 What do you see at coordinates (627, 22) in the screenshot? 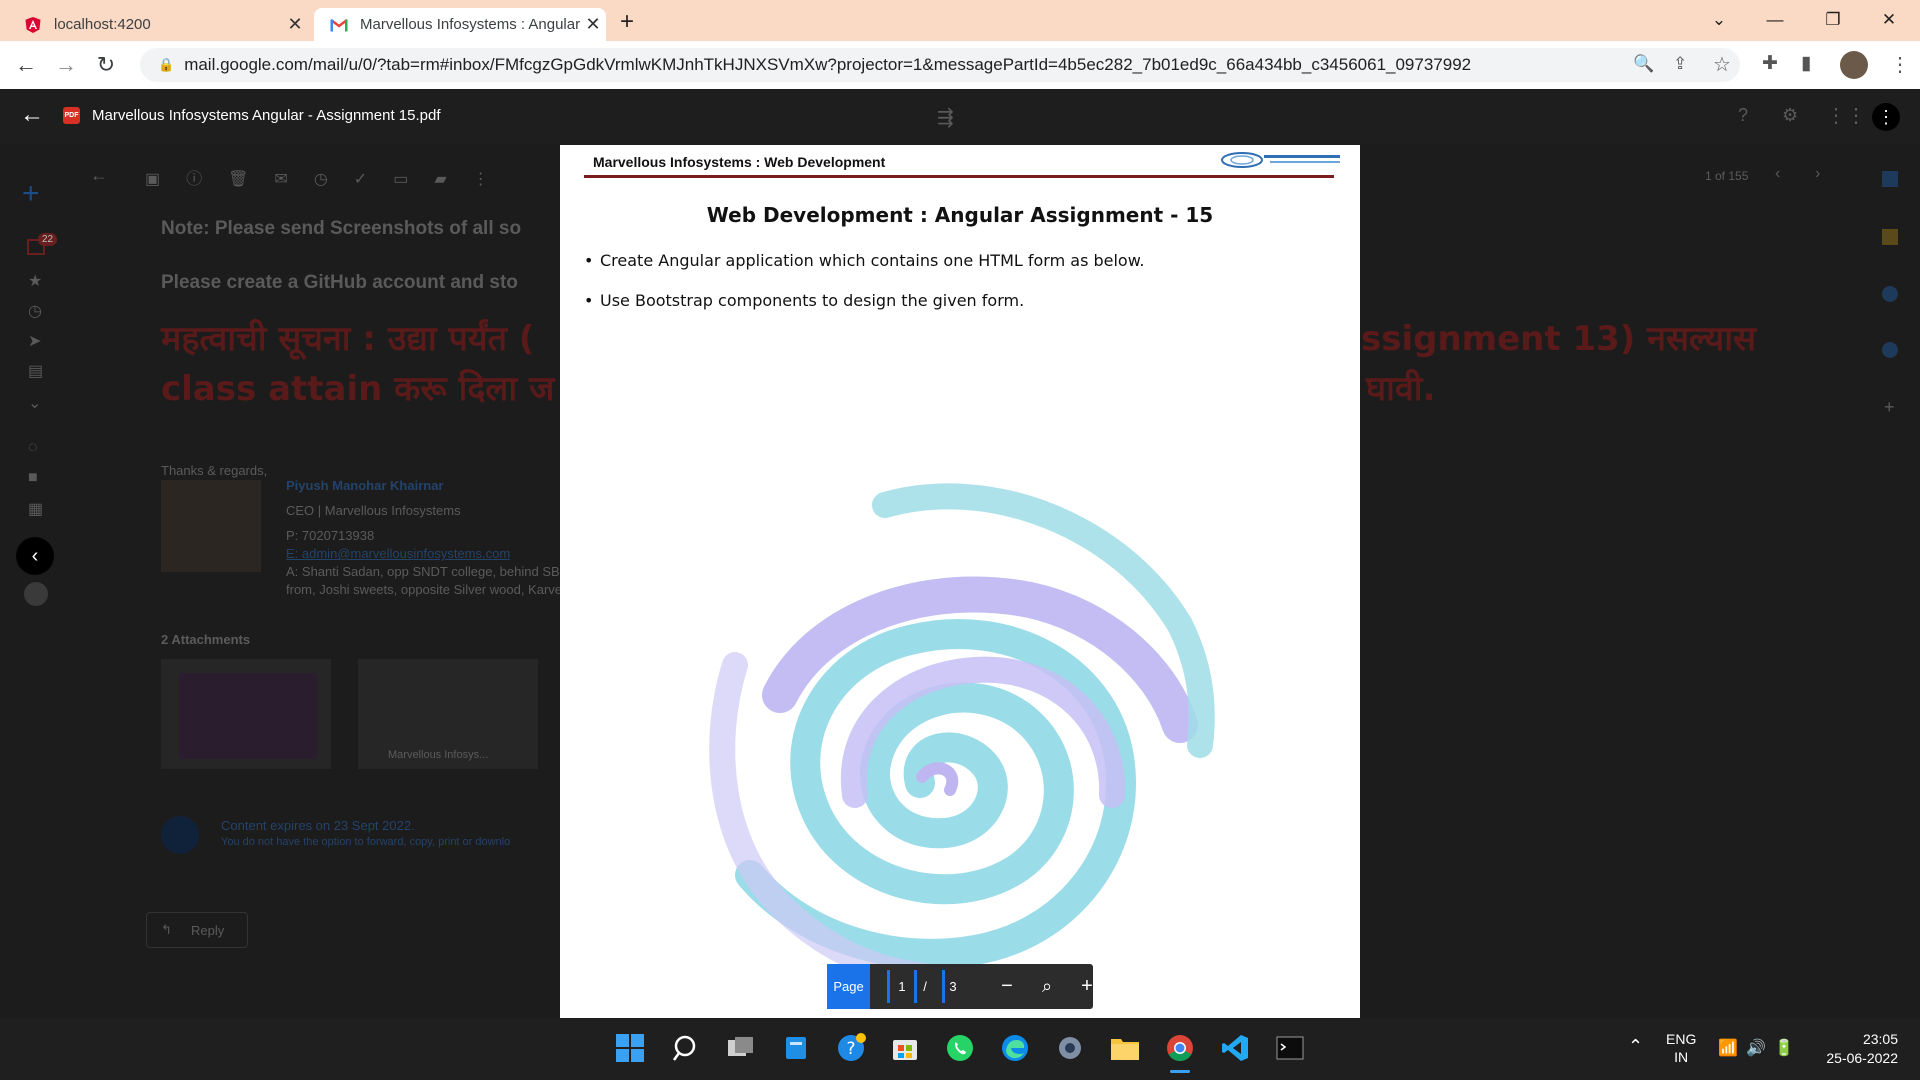
I see `new-tab-button: +` at bounding box center [627, 22].